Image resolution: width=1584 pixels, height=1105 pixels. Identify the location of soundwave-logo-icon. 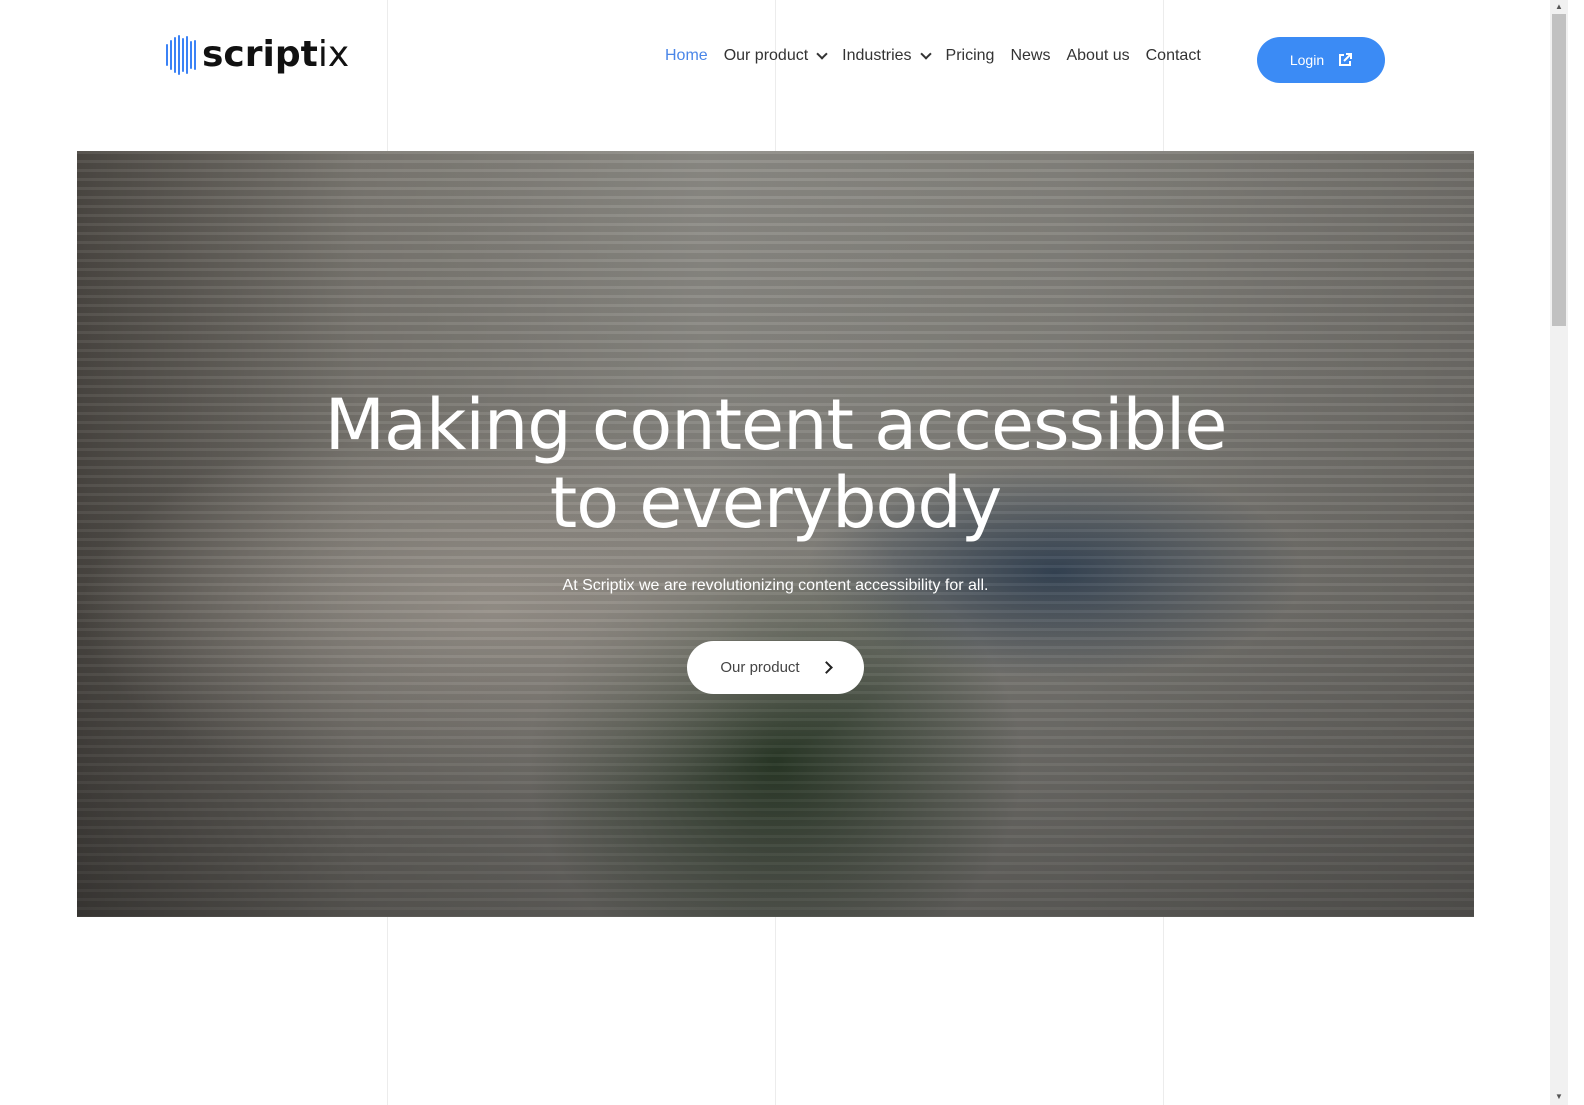
(181, 54).